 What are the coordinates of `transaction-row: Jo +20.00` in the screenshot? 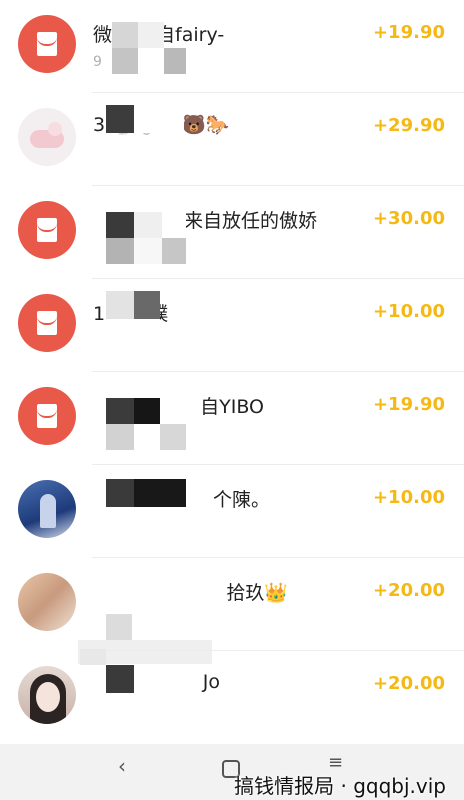 It's located at (232, 696).